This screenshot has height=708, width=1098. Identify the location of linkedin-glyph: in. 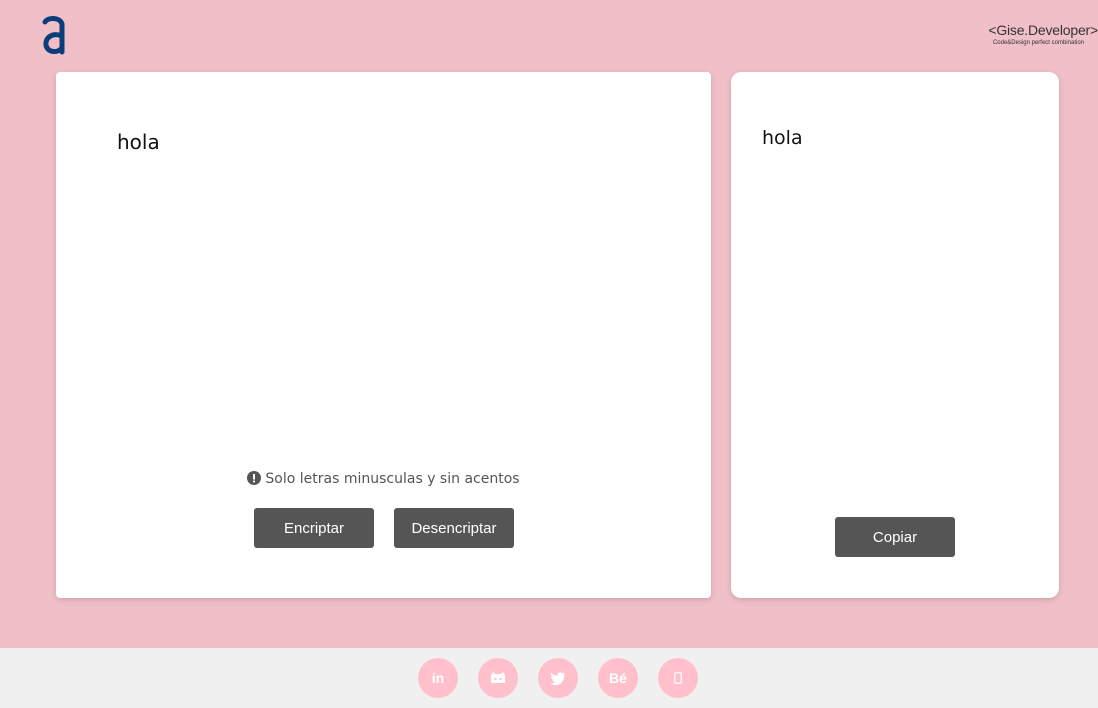
(438, 678).